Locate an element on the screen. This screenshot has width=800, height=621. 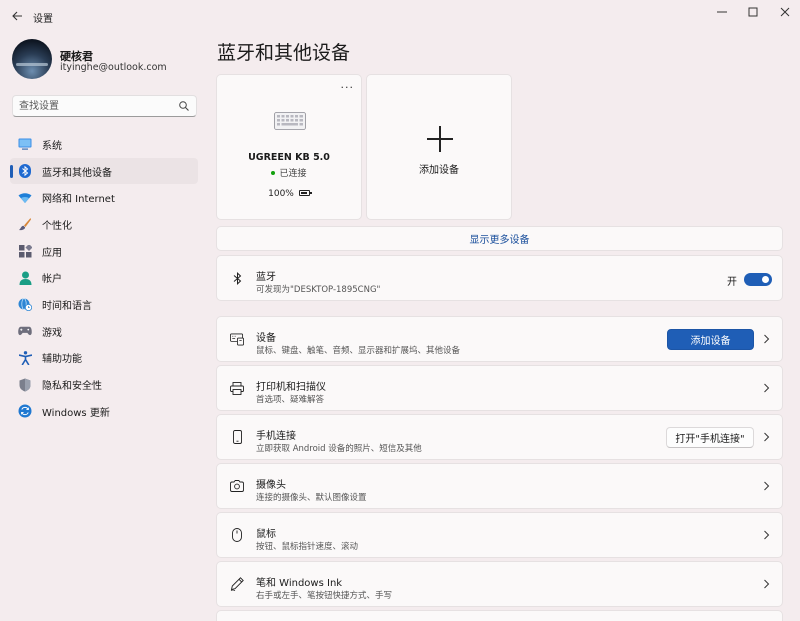
accessibility-icon is located at coordinates (25, 357).